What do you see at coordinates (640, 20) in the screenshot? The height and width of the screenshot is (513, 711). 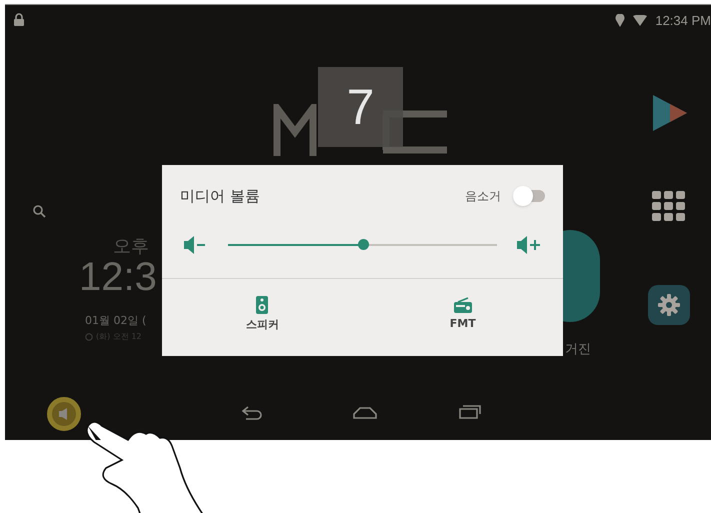 I see `wifi-icon` at bounding box center [640, 20].